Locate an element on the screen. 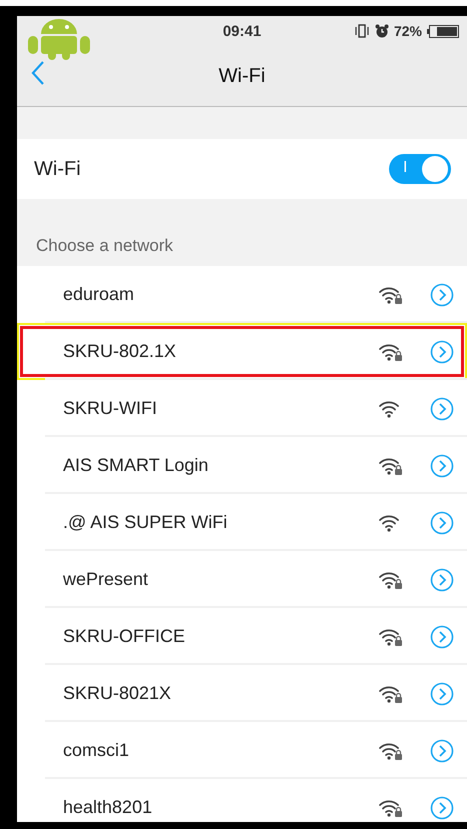 The image size is (467, 829). network-row: eduroam is located at coordinates (242, 294).